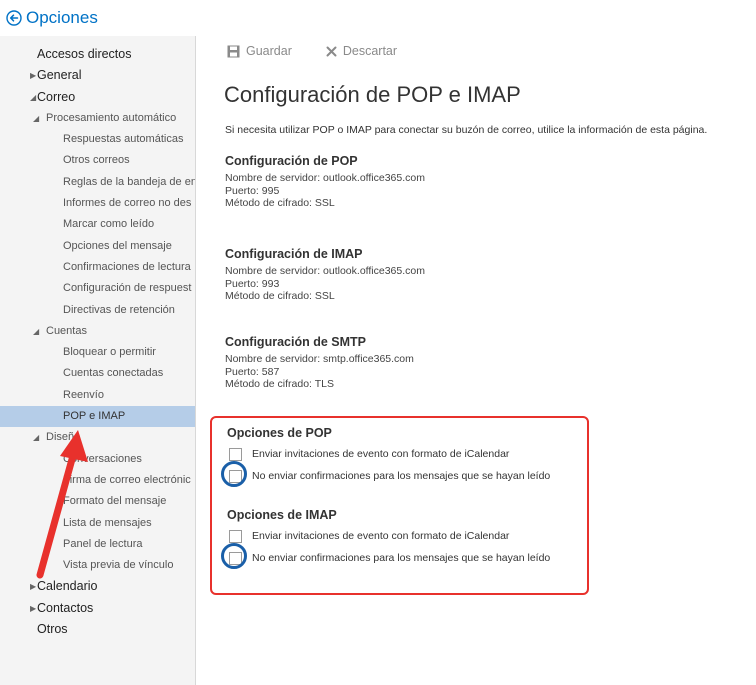  I want to click on nav-retention-policies: Directivas de retención, so click(97, 310).